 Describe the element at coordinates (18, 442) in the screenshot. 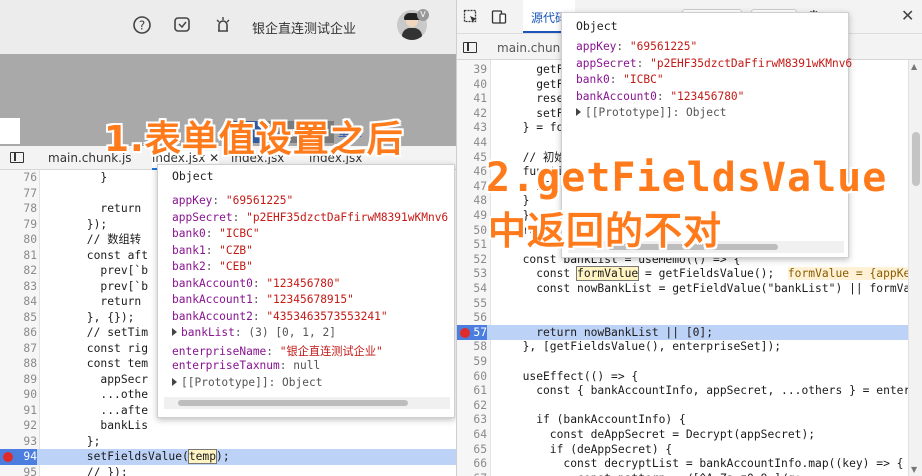

I see `line-number: 93` at that location.